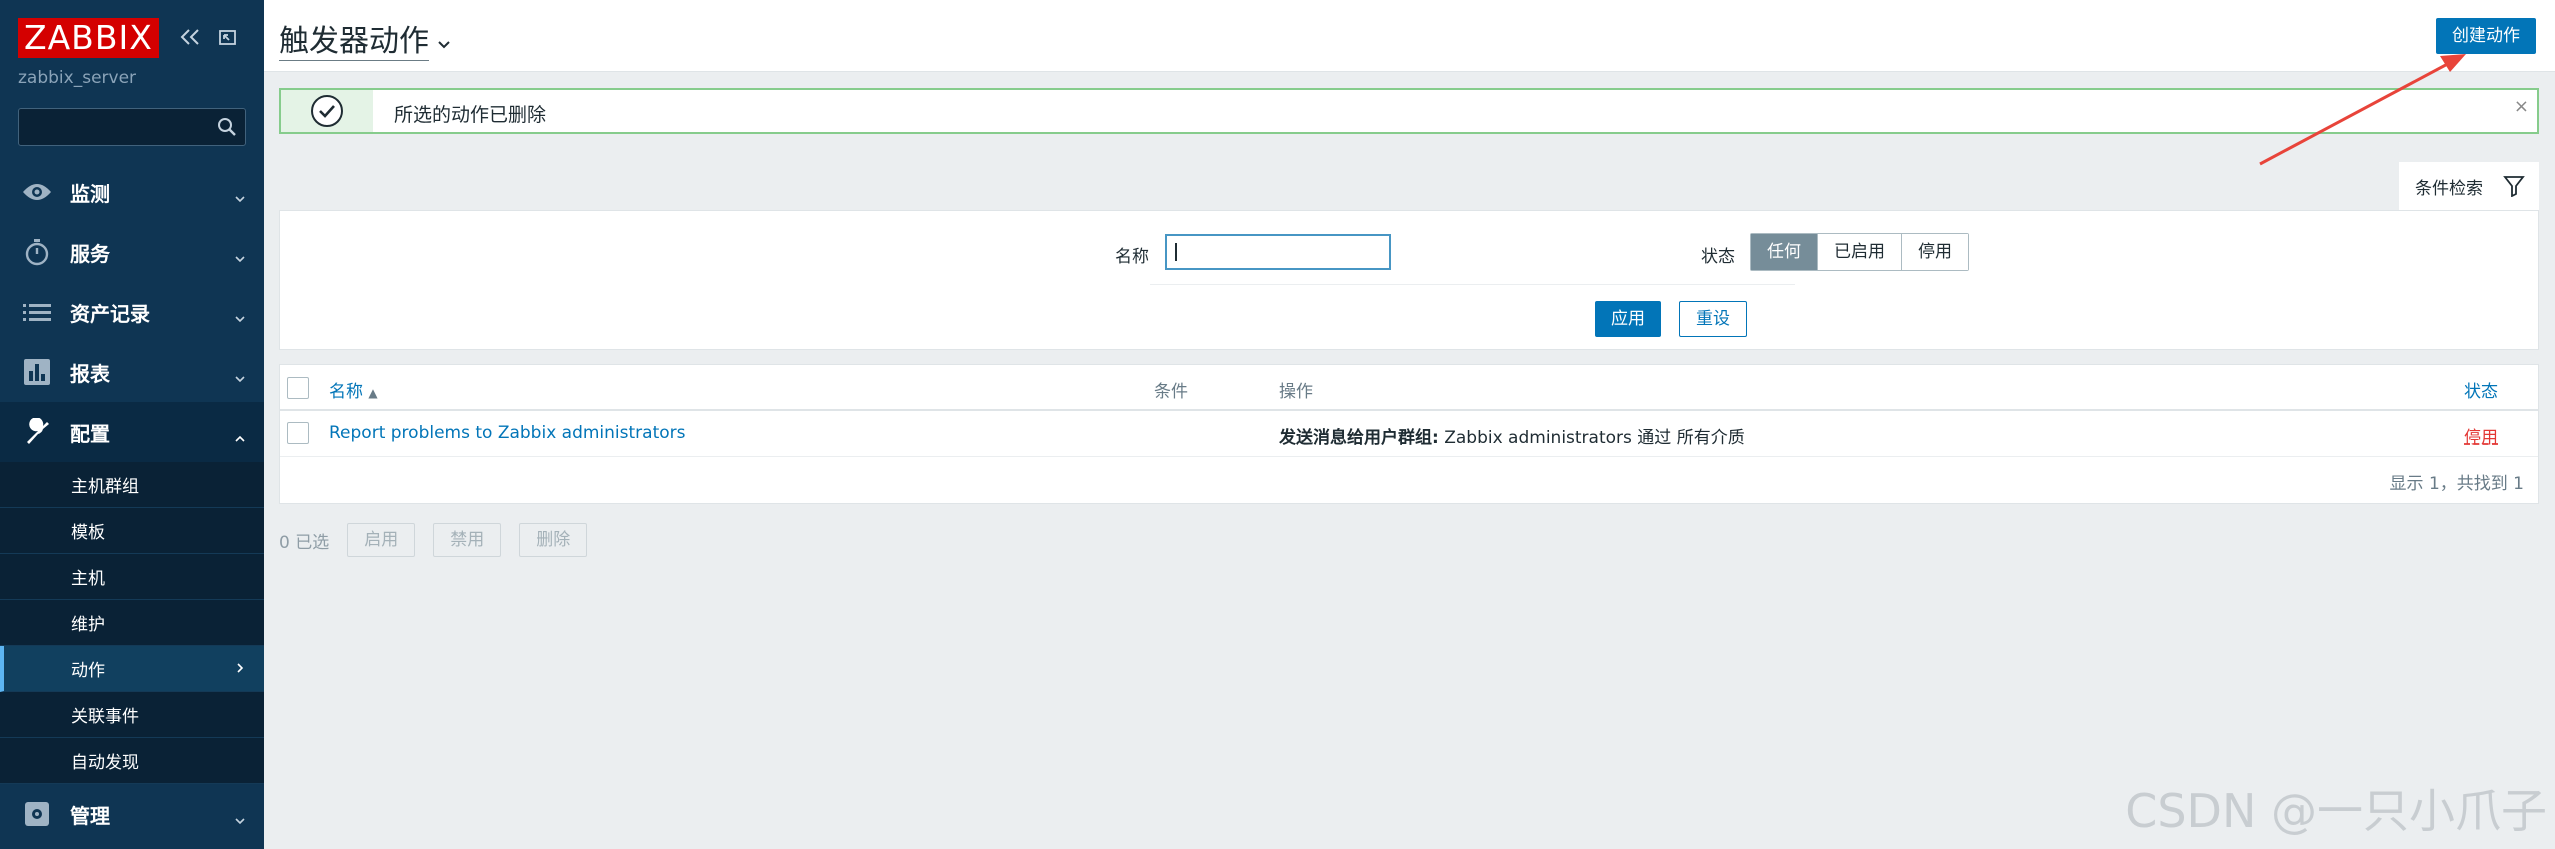 This screenshot has height=849, width=2555. I want to click on sort-ascending-icon: ▲, so click(373, 393).